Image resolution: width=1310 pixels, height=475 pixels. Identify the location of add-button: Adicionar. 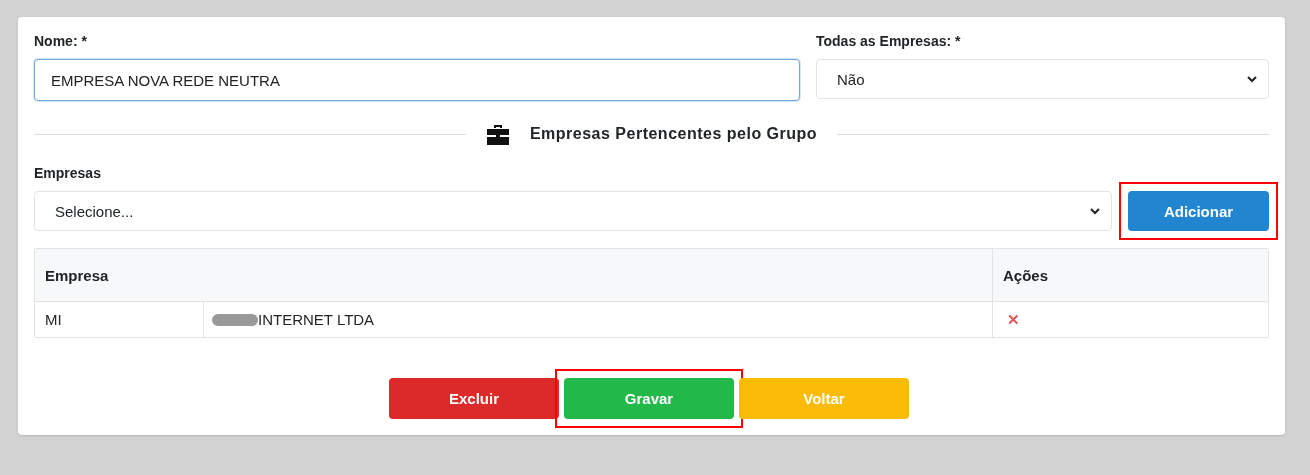
(1198, 211).